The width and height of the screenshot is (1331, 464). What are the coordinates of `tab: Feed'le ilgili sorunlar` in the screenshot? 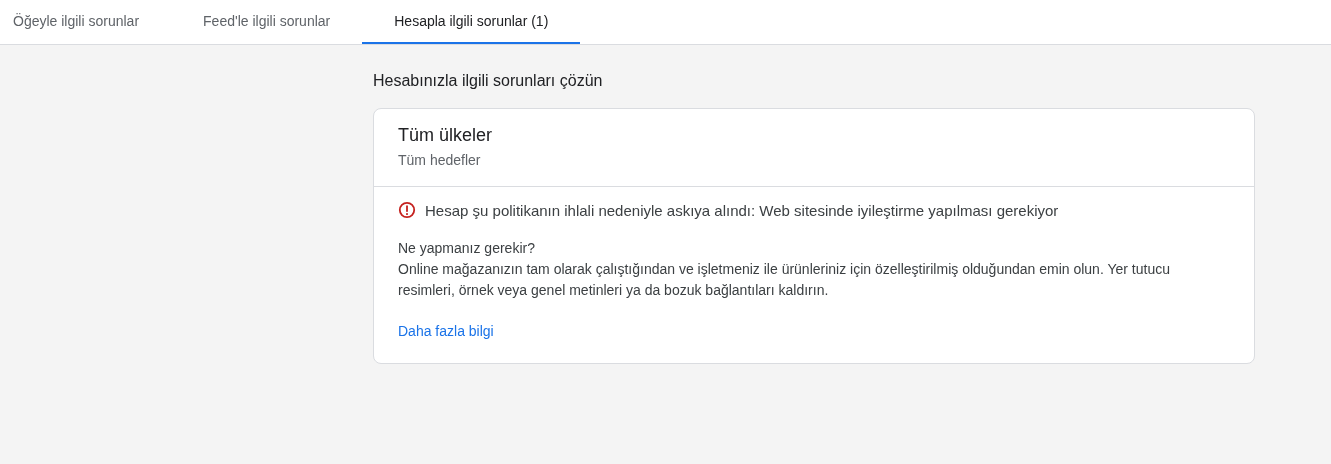 It's located at (267, 22).